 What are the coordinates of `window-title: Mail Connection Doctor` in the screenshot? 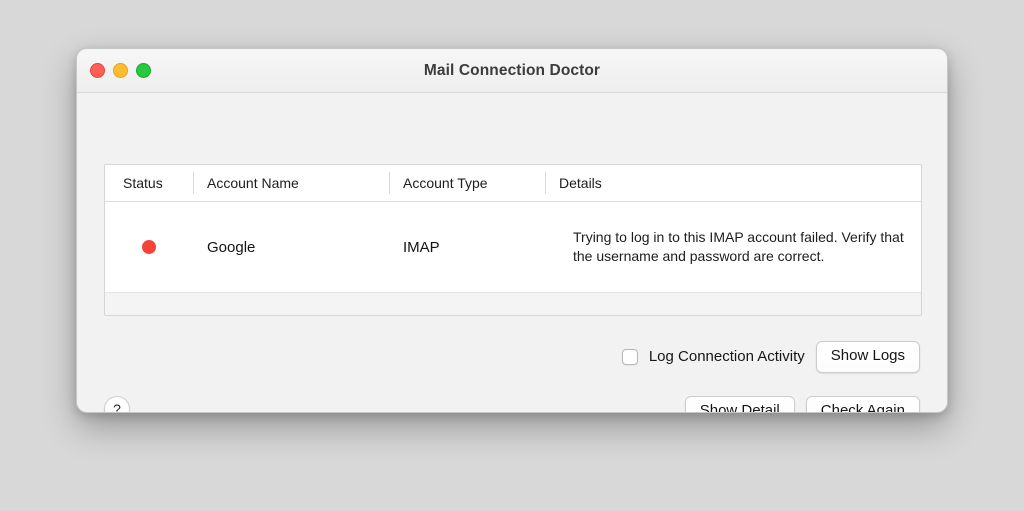 It's located at (512, 70).